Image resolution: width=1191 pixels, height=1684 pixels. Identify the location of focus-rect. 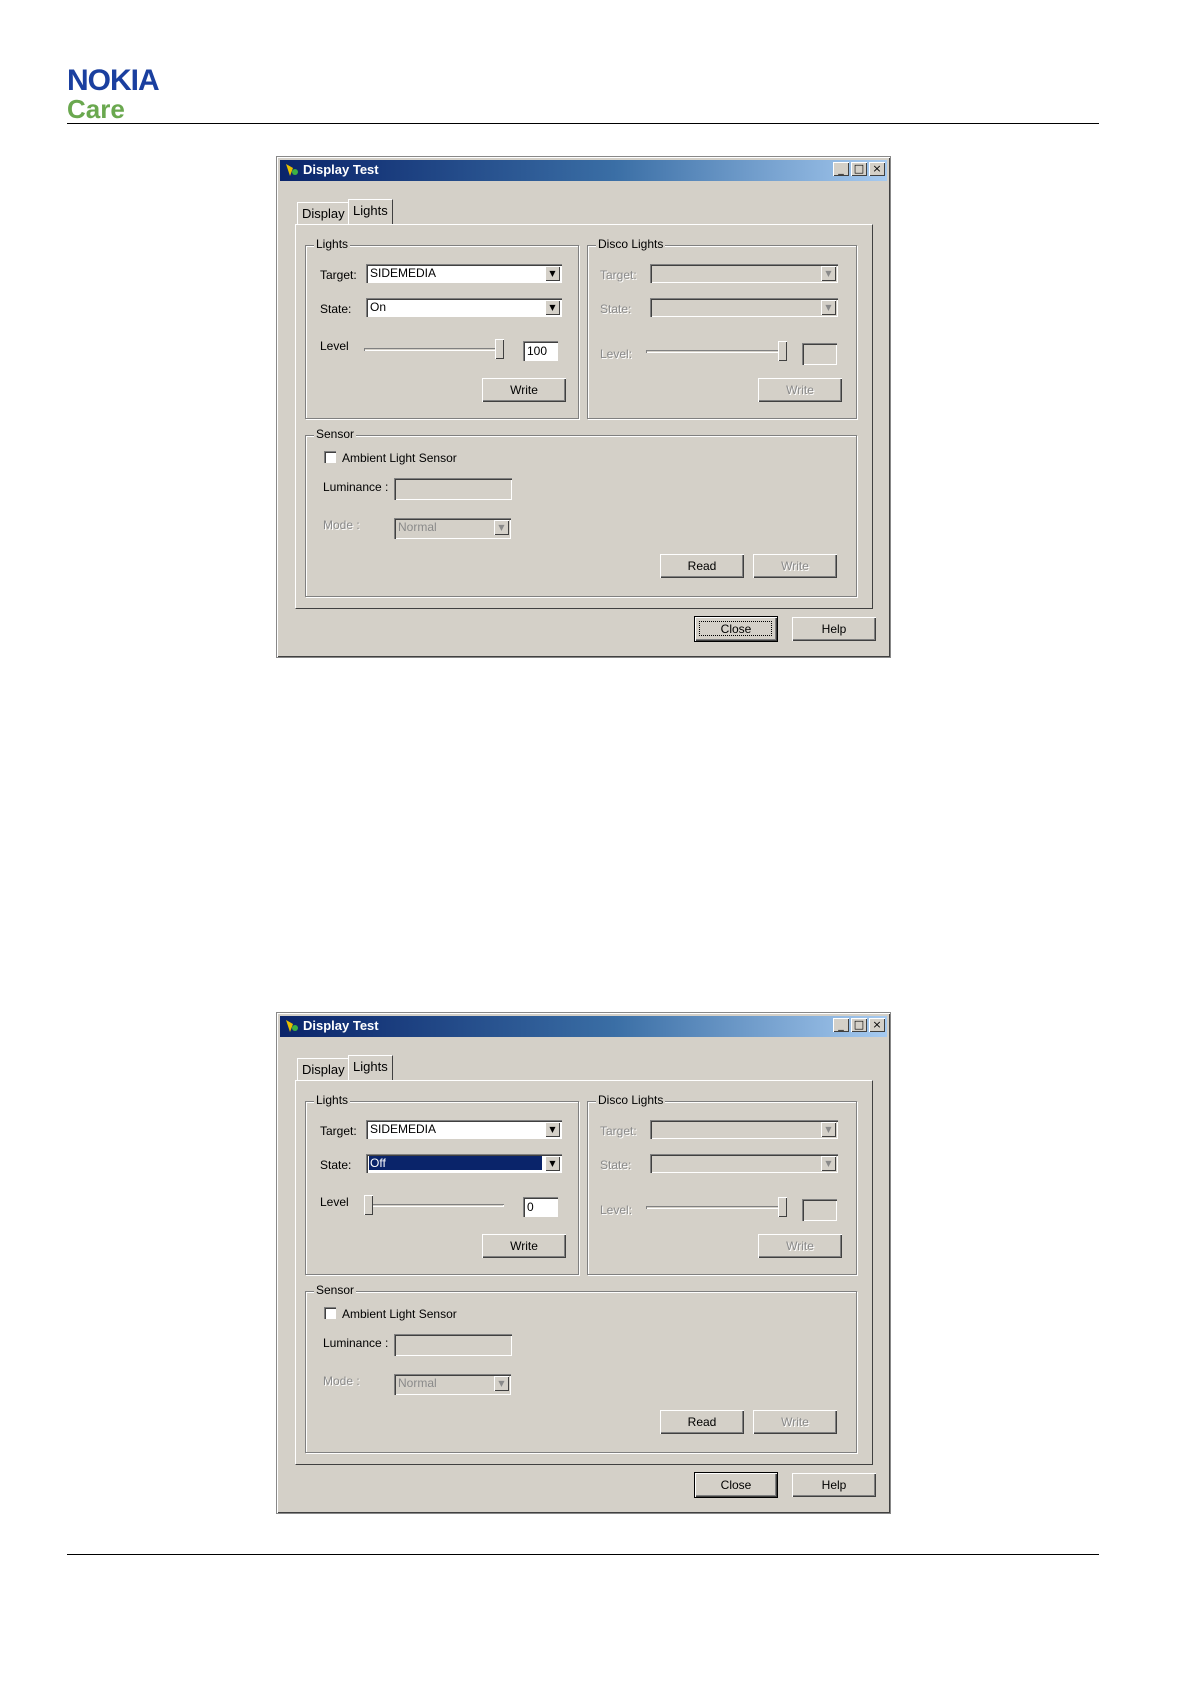
(735, 628).